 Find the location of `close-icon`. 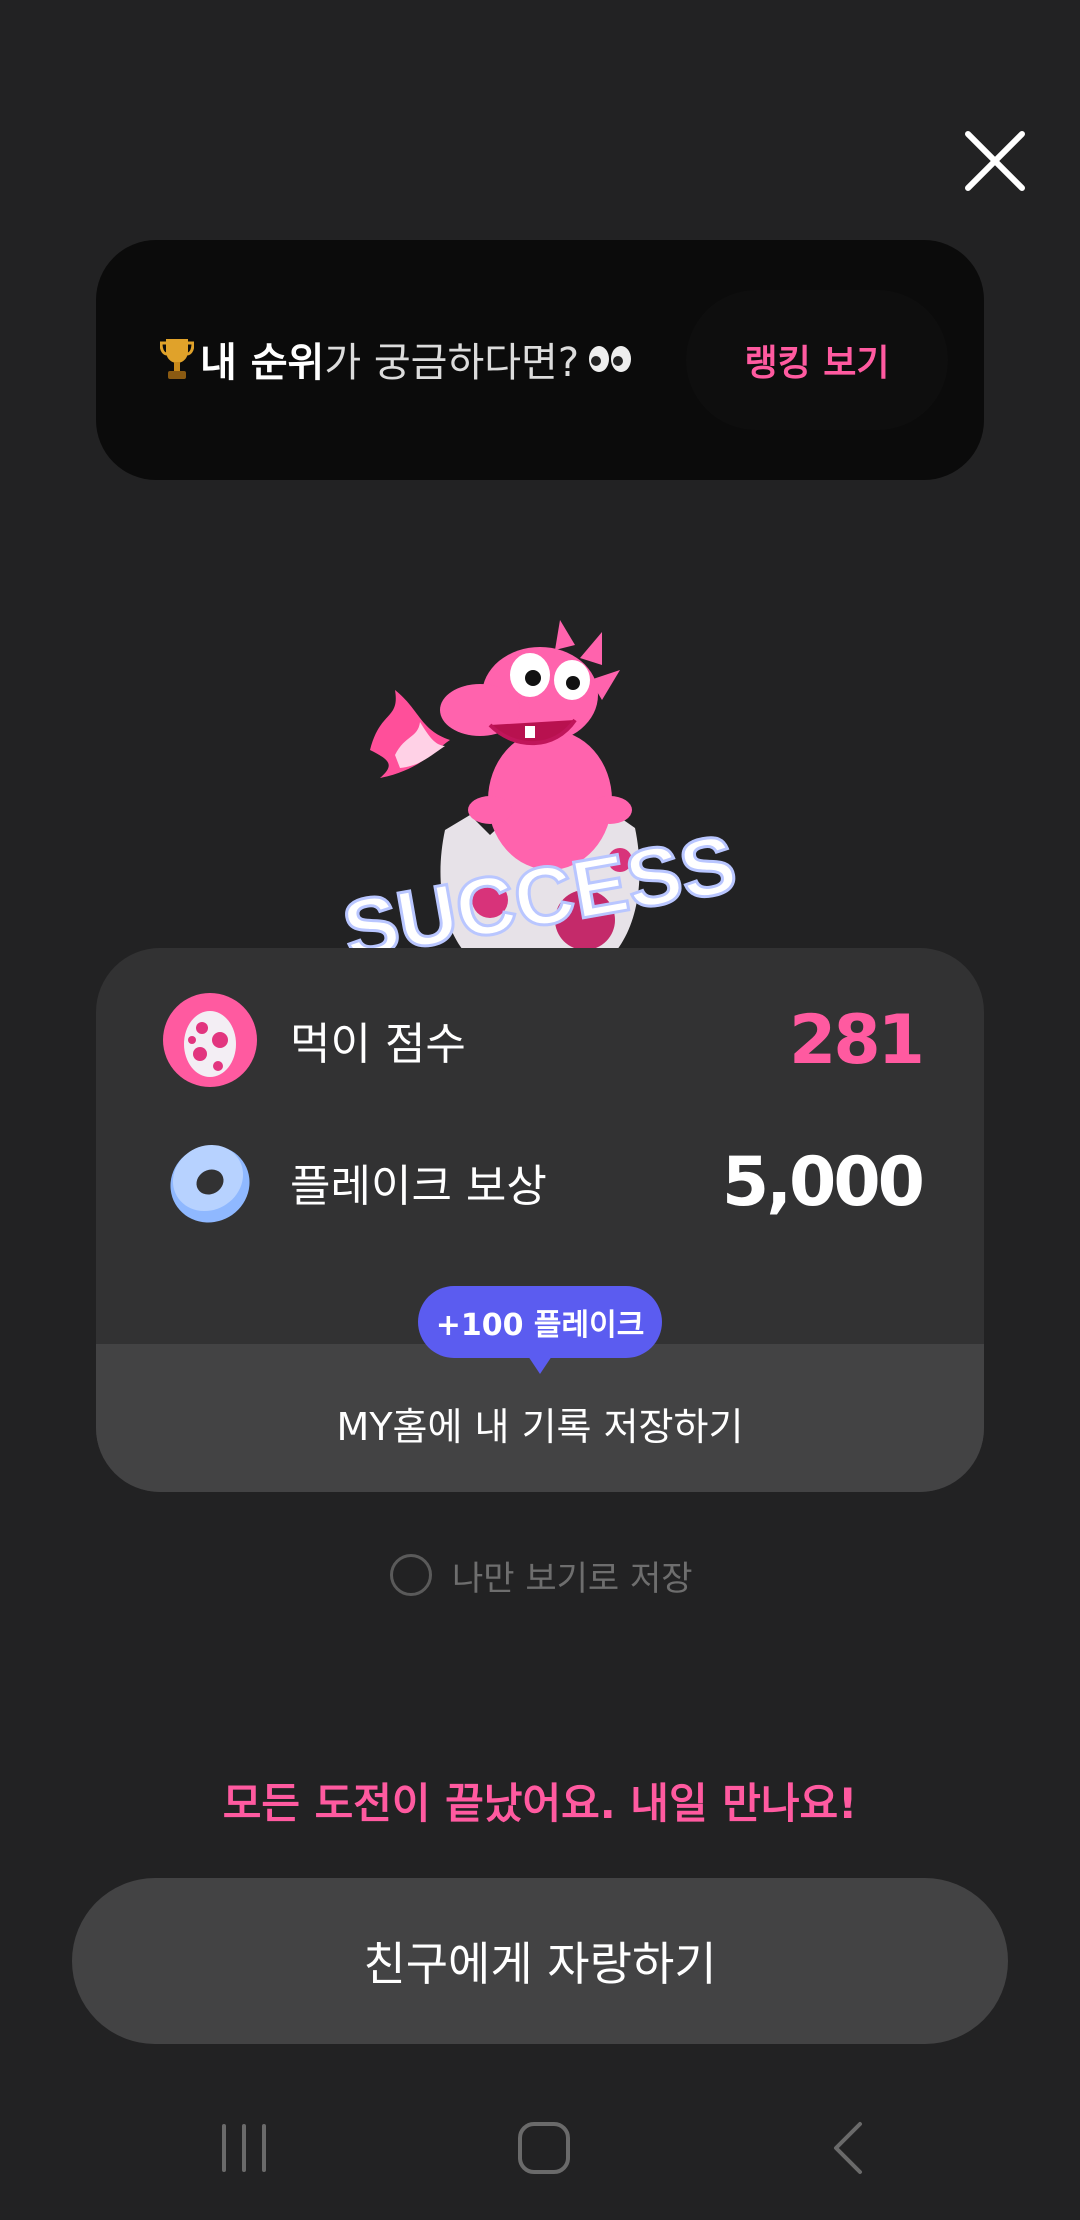

close-icon is located at coordinates (995, 161).